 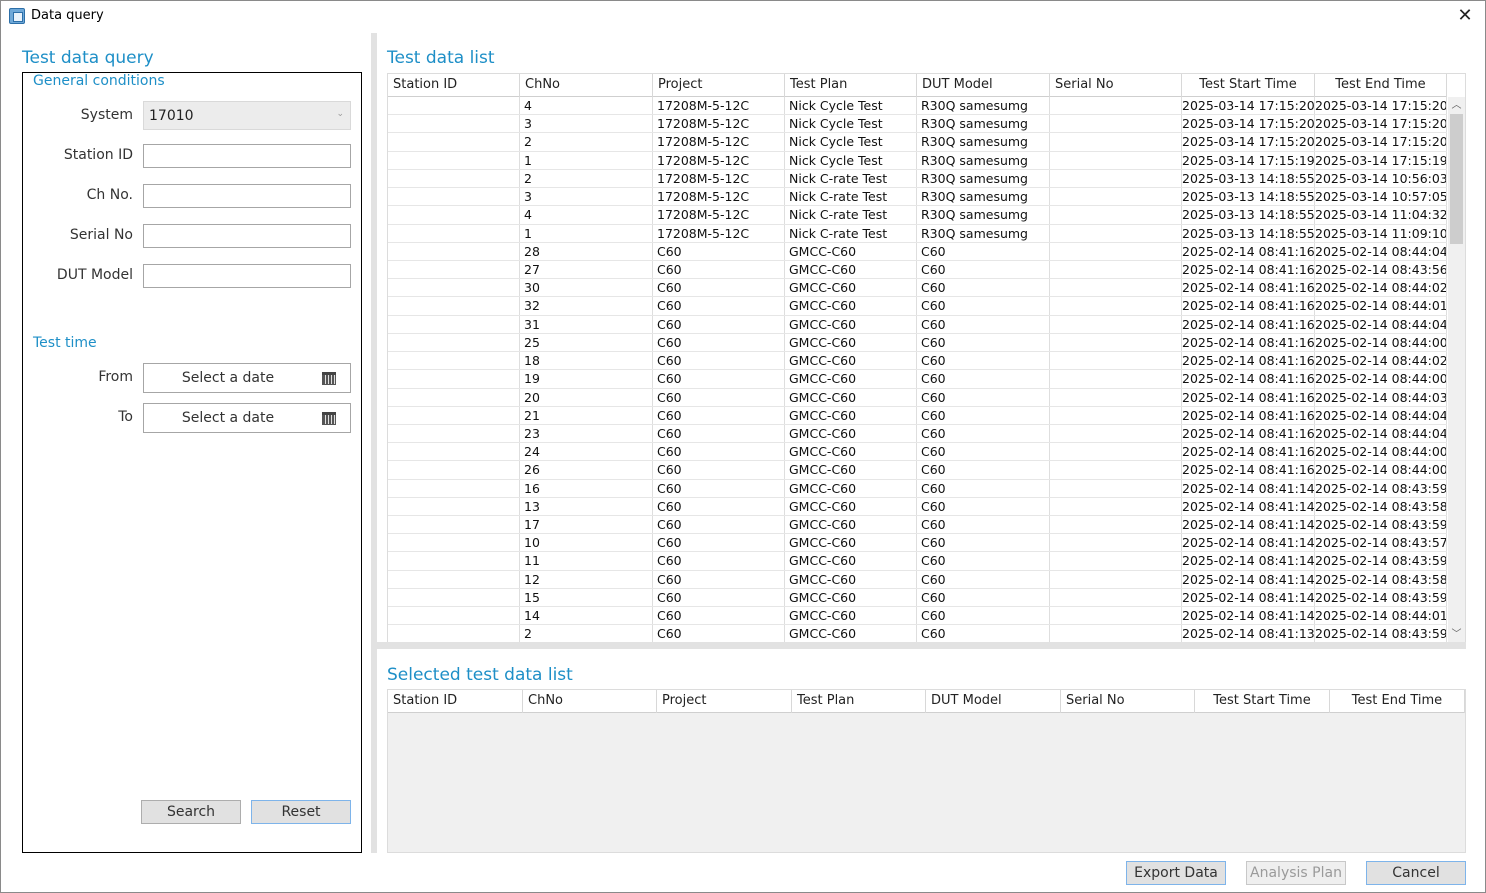 What do you see at coordinates (125, 417) in the screenshot?
I see `to-label: To` at bounding box center [125, 417].